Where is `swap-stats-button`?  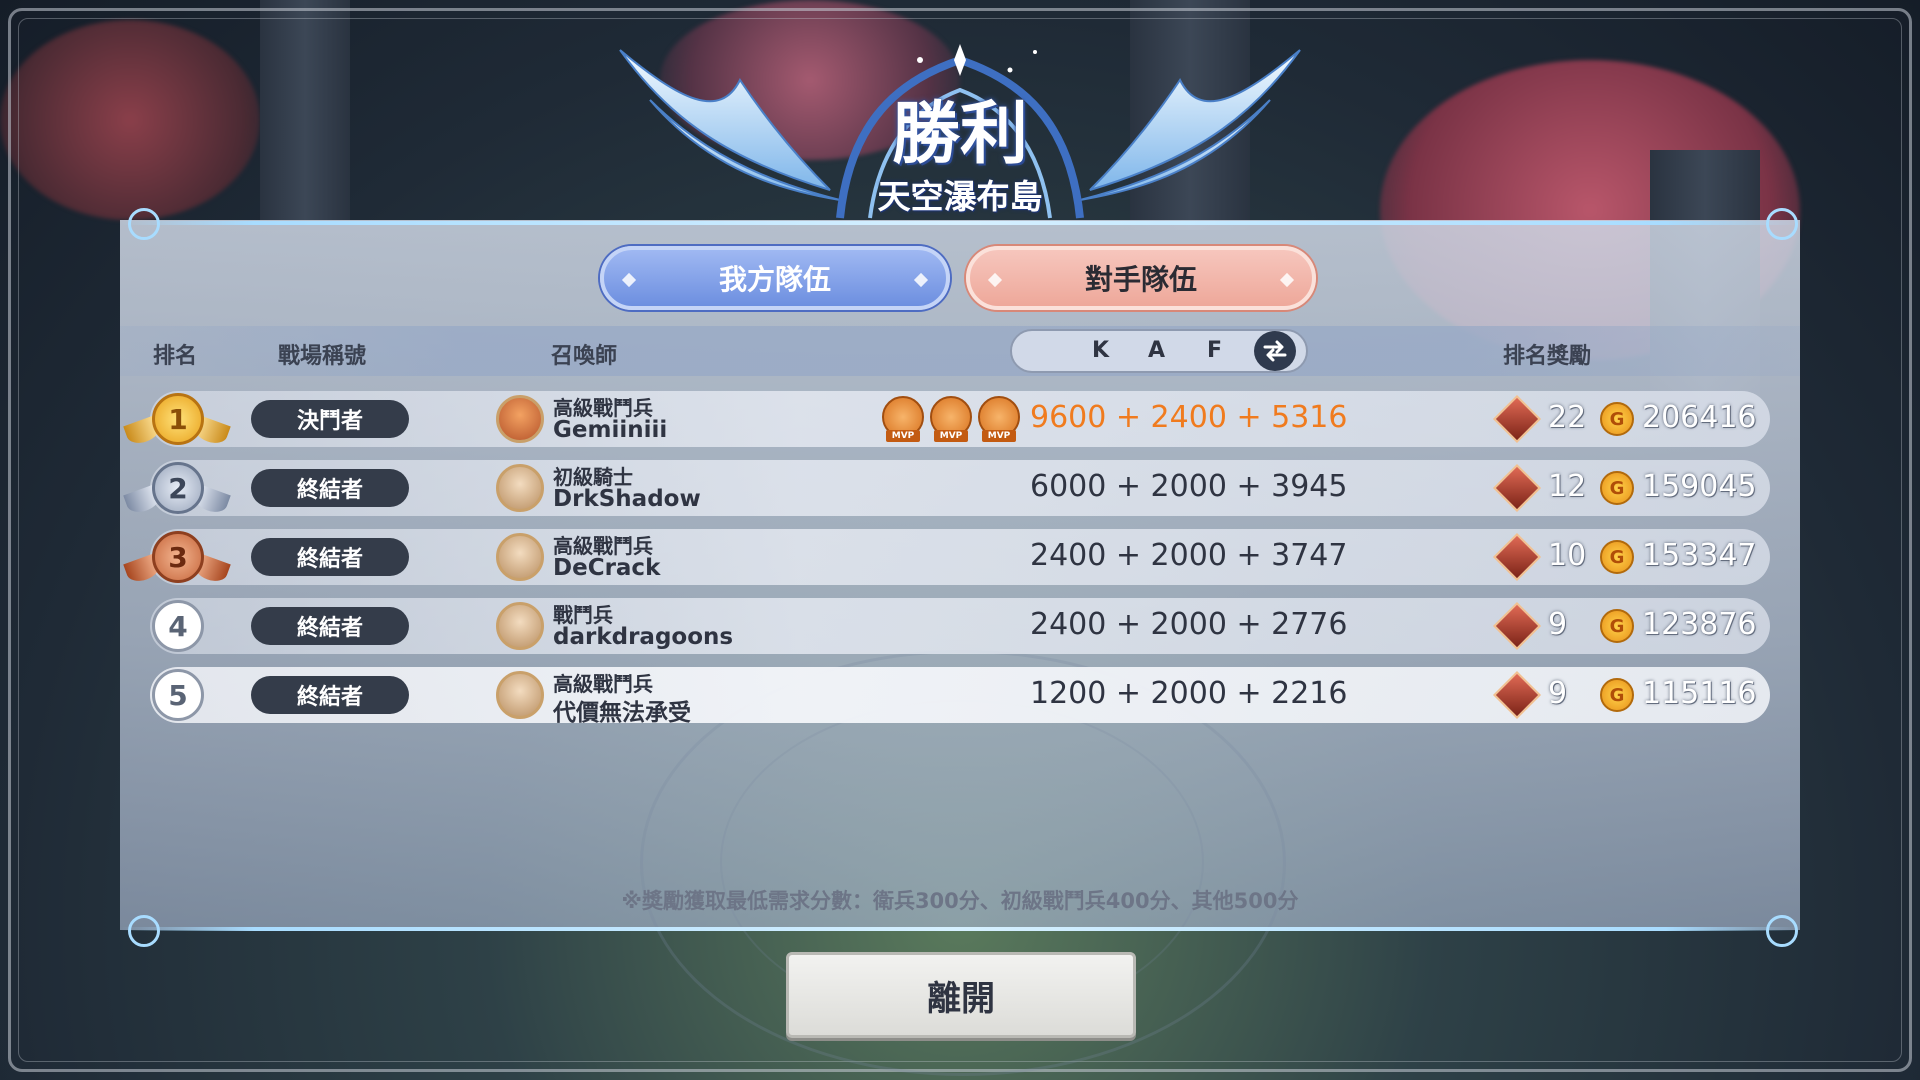
swap-stats-button is located at coordinates (1275, 351).